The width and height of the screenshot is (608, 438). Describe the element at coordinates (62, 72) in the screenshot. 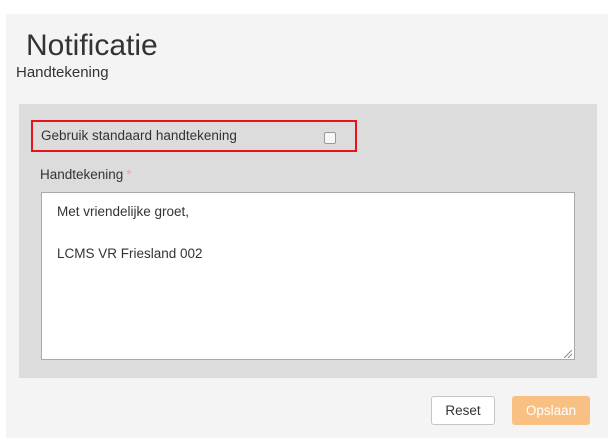

I see `page-subtitle: Handtekening` at that location.